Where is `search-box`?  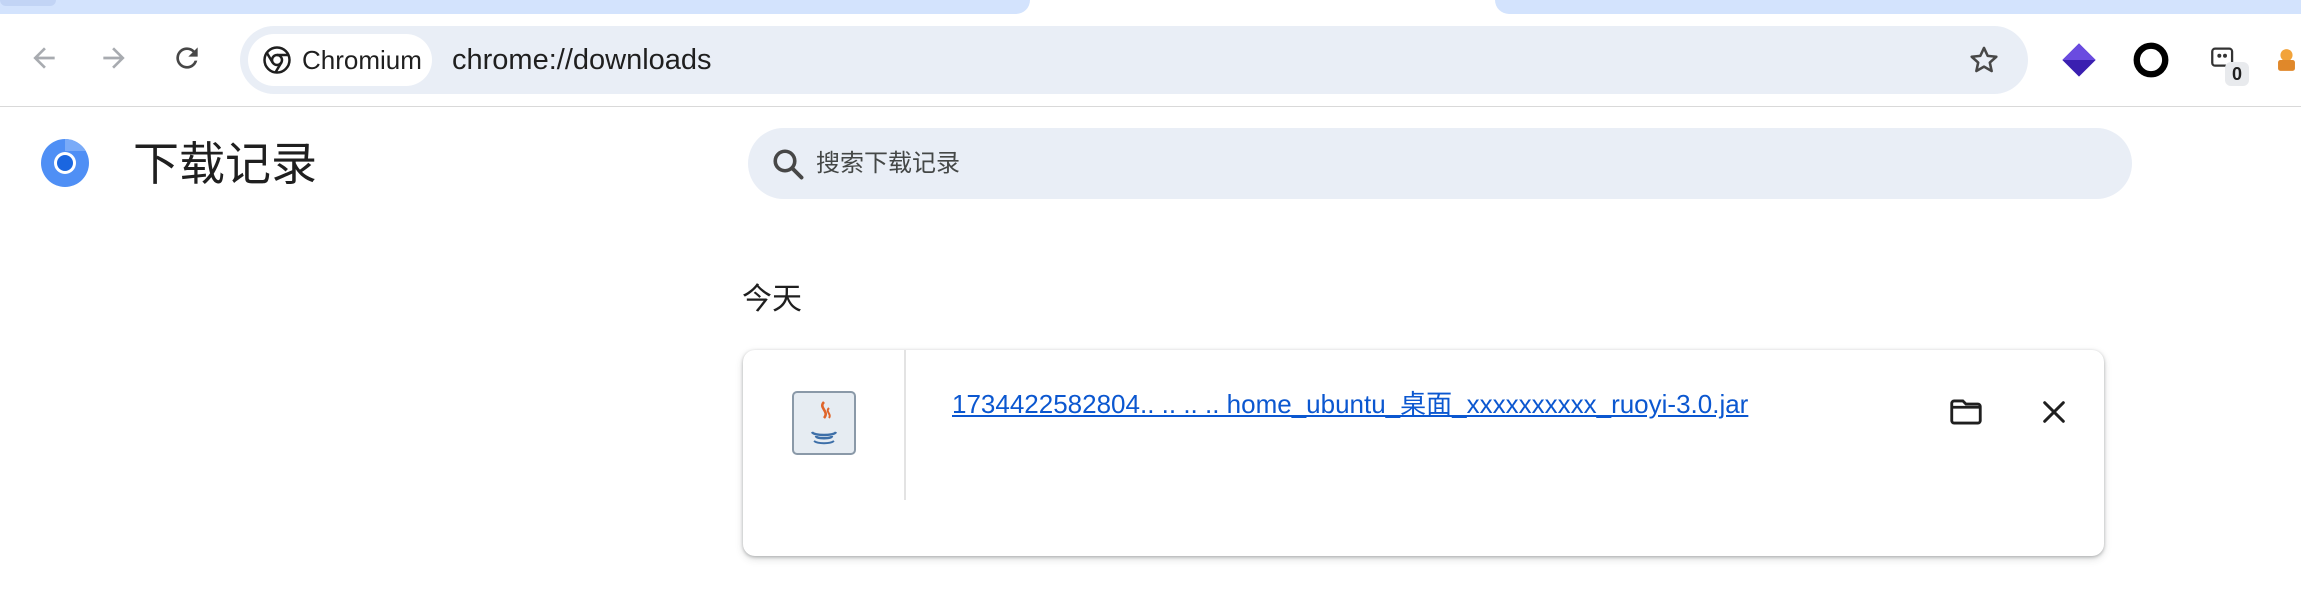 search-box is located at coordinates (1440, 163).